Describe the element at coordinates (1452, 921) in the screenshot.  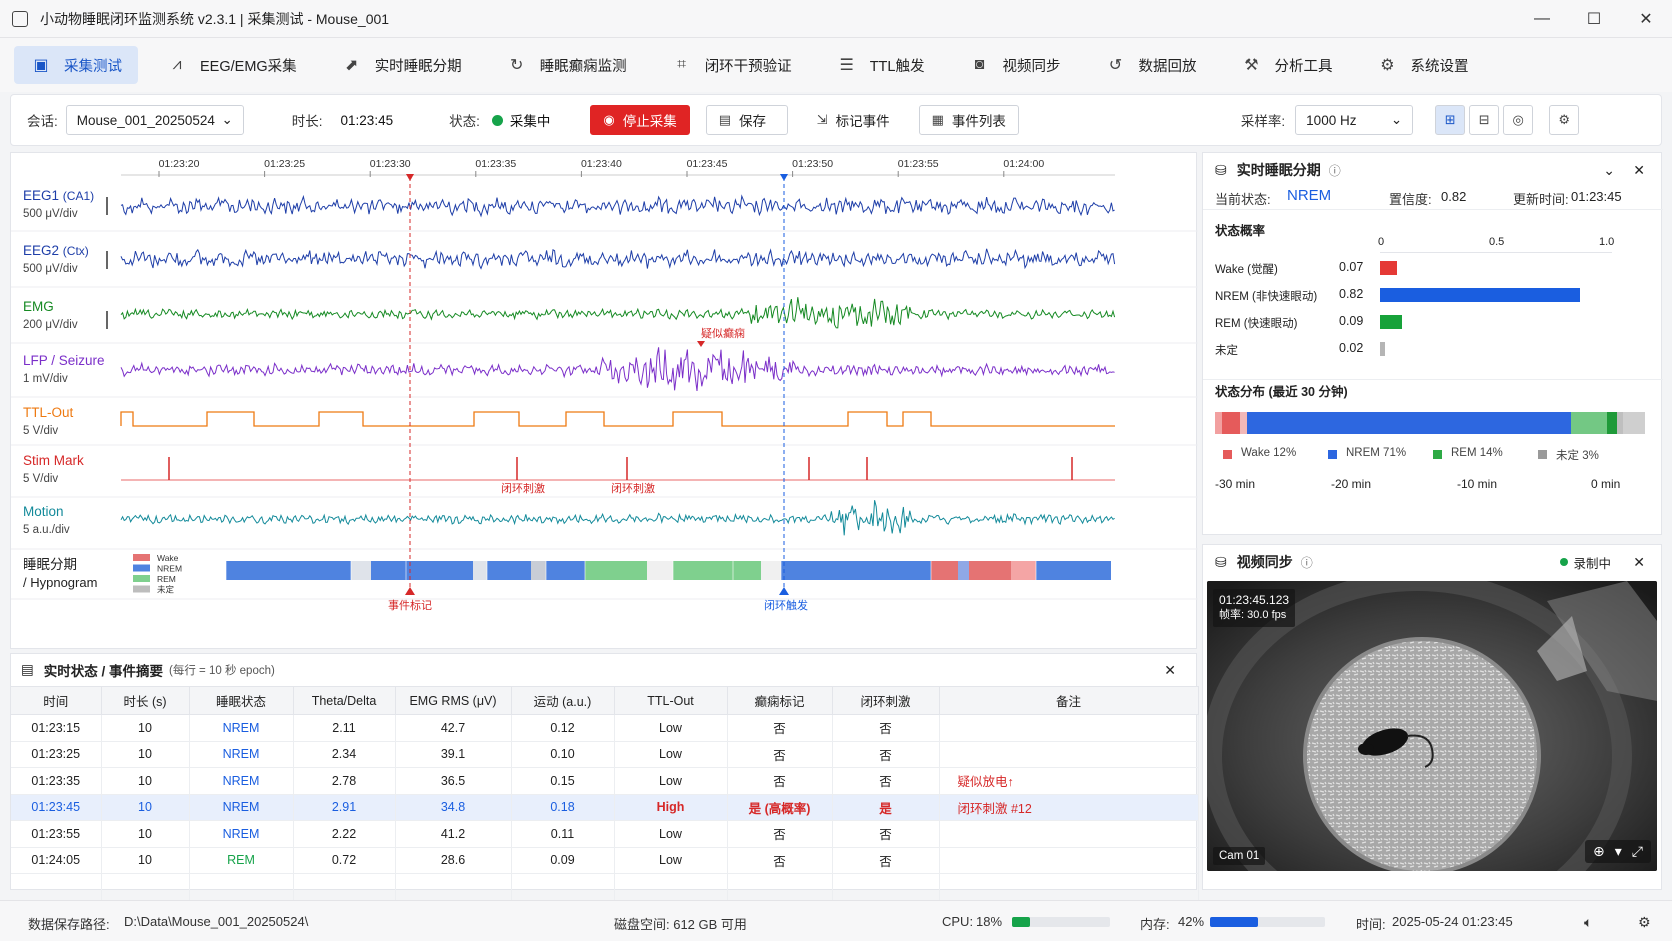
I see `time-value: 2025-05-24 01:23:45` at that location.